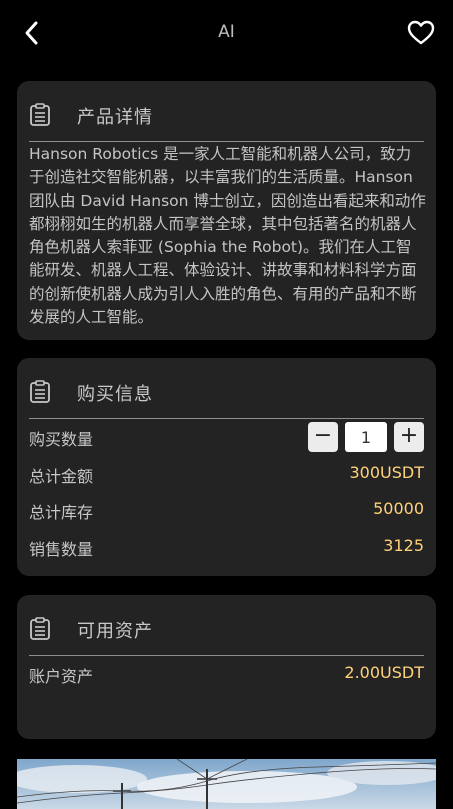 The width and height of the screenshot is (453, 809). What do you see at coordinates (226, 474) in the screenshot?
I see `total-amount-row: 总计金额 300USDT` at bounding box center [226, 474].